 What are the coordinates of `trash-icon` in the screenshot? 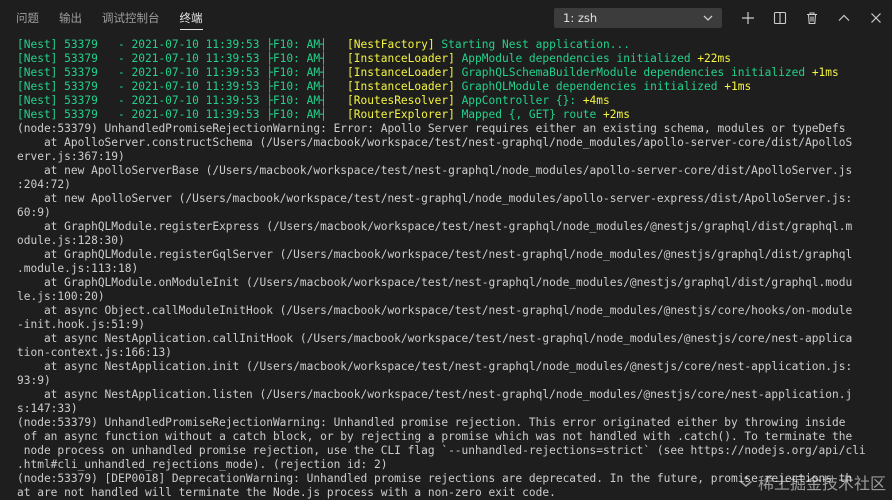 It's located at (812, 18).